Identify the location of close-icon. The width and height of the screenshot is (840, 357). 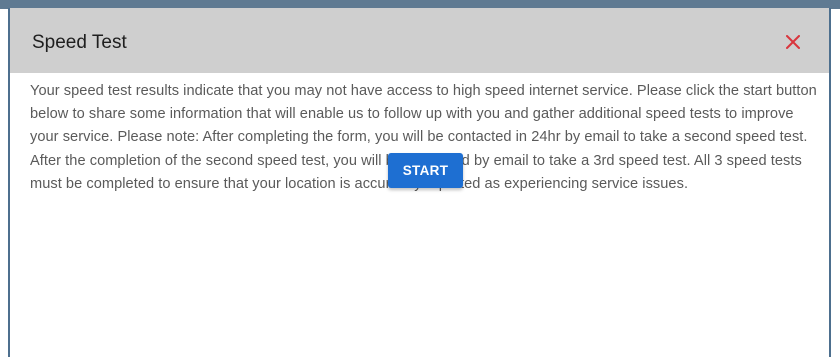
(793, 42).